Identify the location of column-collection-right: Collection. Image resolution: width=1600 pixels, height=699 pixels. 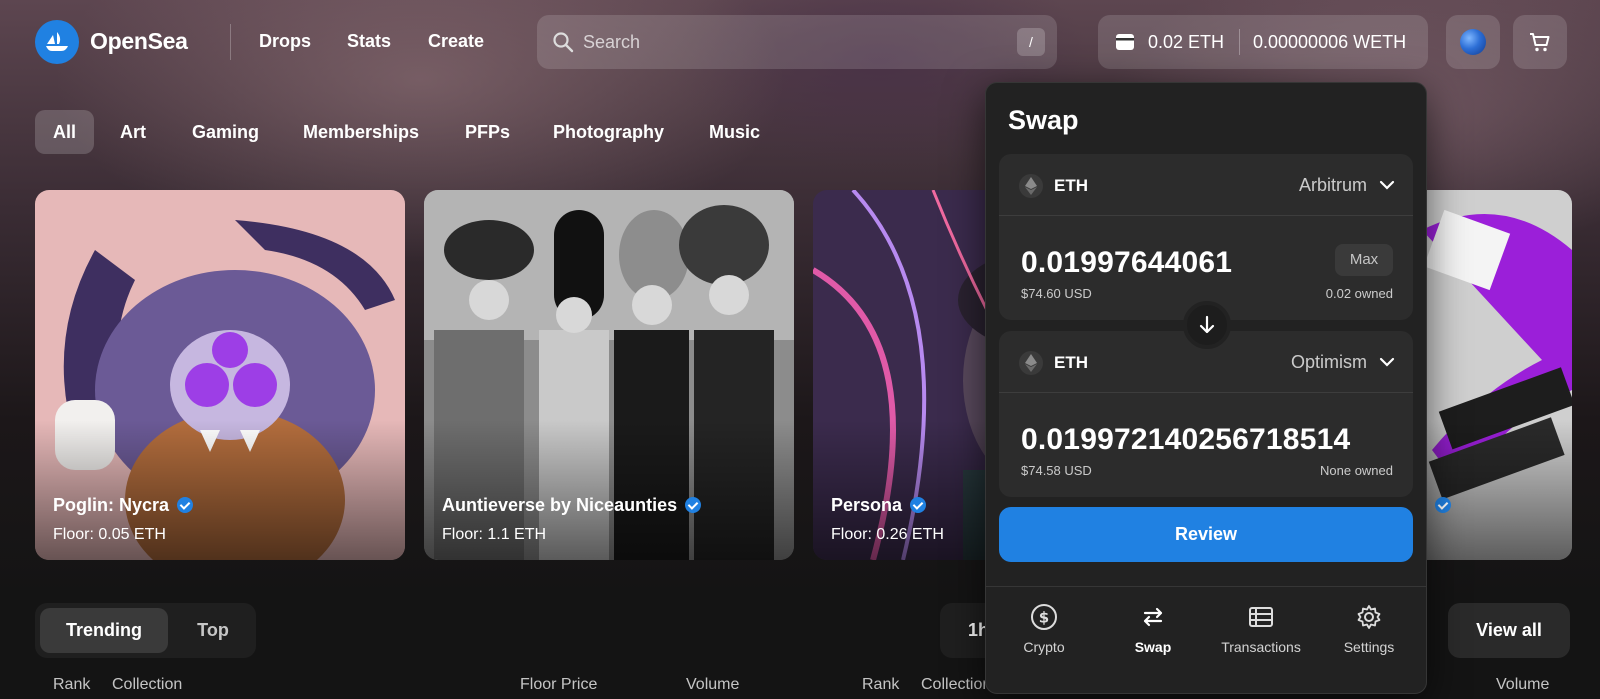
(956, 684).